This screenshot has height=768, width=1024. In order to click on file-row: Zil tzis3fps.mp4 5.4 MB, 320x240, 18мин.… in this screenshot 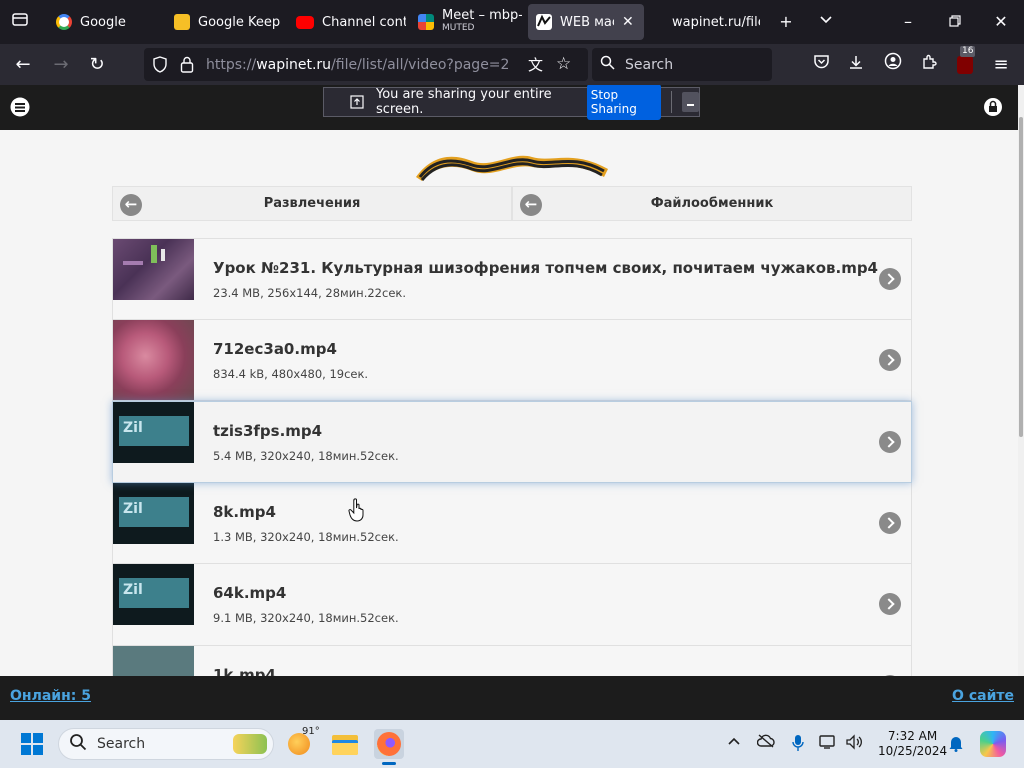, I will do `click(512, 442)`.